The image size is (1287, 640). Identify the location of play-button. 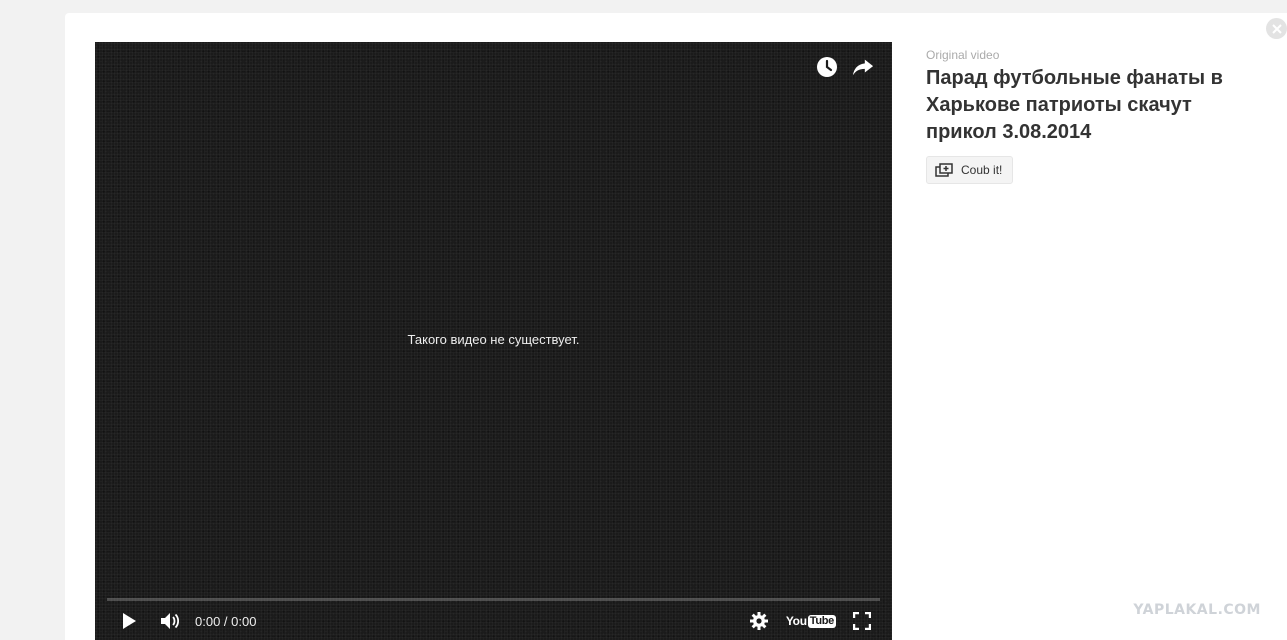
(129, 621).